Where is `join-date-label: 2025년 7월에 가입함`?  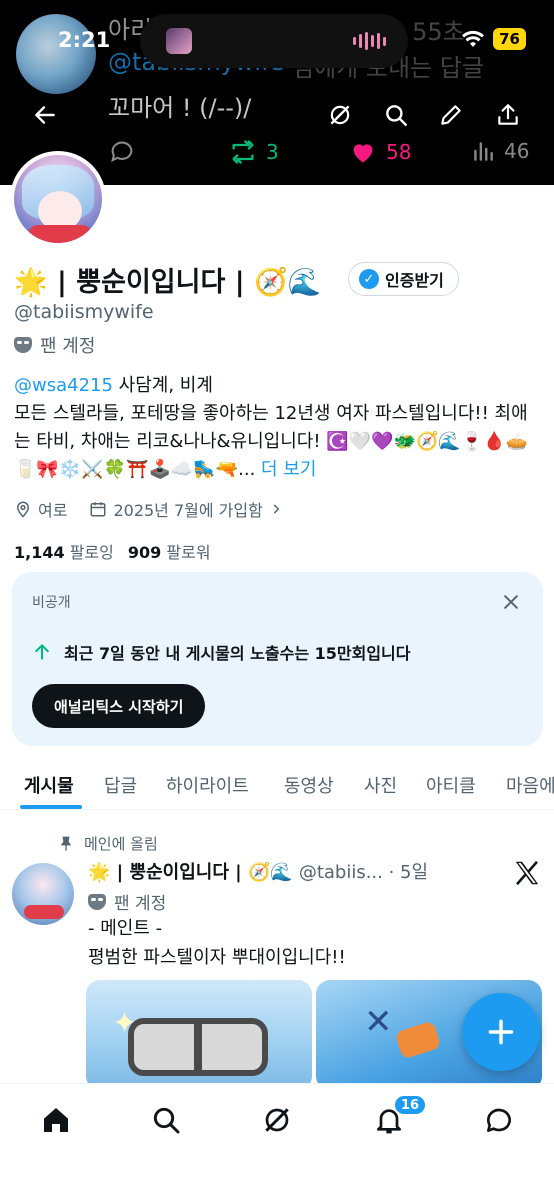
join-date-label: 2025년 7월에 가입함 is located at coordinates (188, 510).